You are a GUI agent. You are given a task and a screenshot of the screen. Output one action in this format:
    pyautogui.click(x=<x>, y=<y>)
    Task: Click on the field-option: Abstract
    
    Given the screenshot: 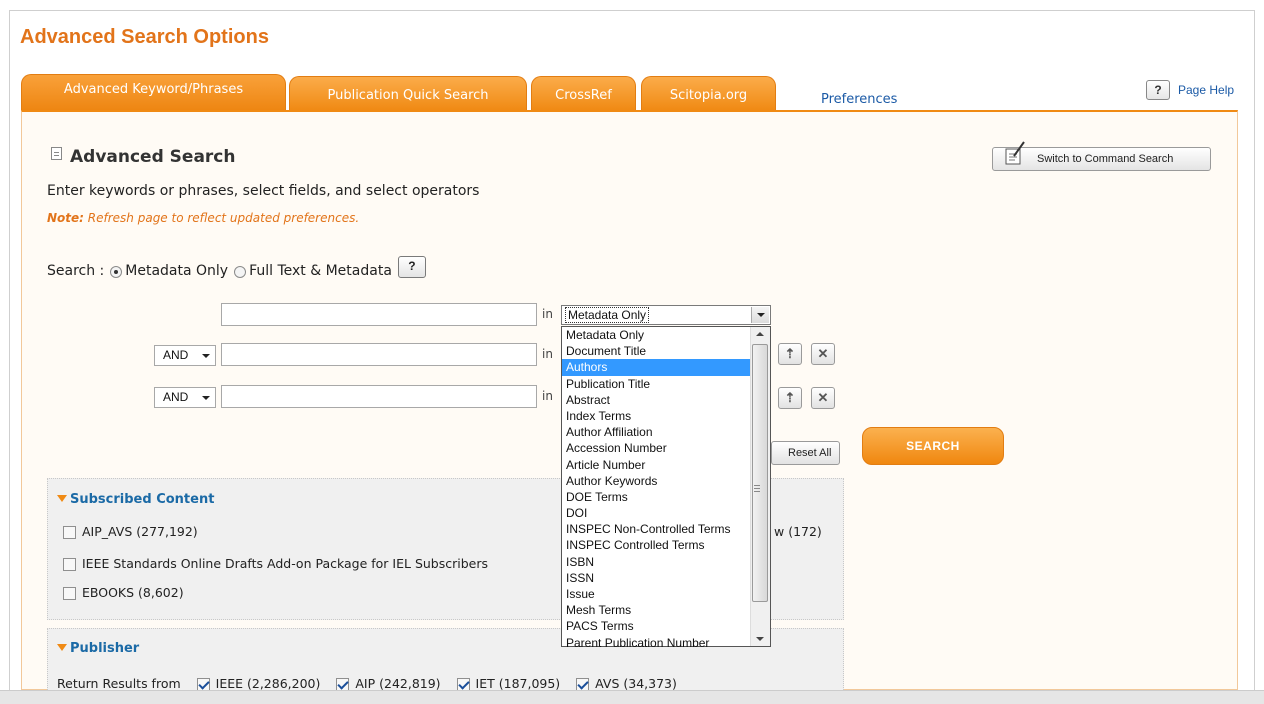 What is the action you would take?
    pyautogui.click(x=656, y=400)
    